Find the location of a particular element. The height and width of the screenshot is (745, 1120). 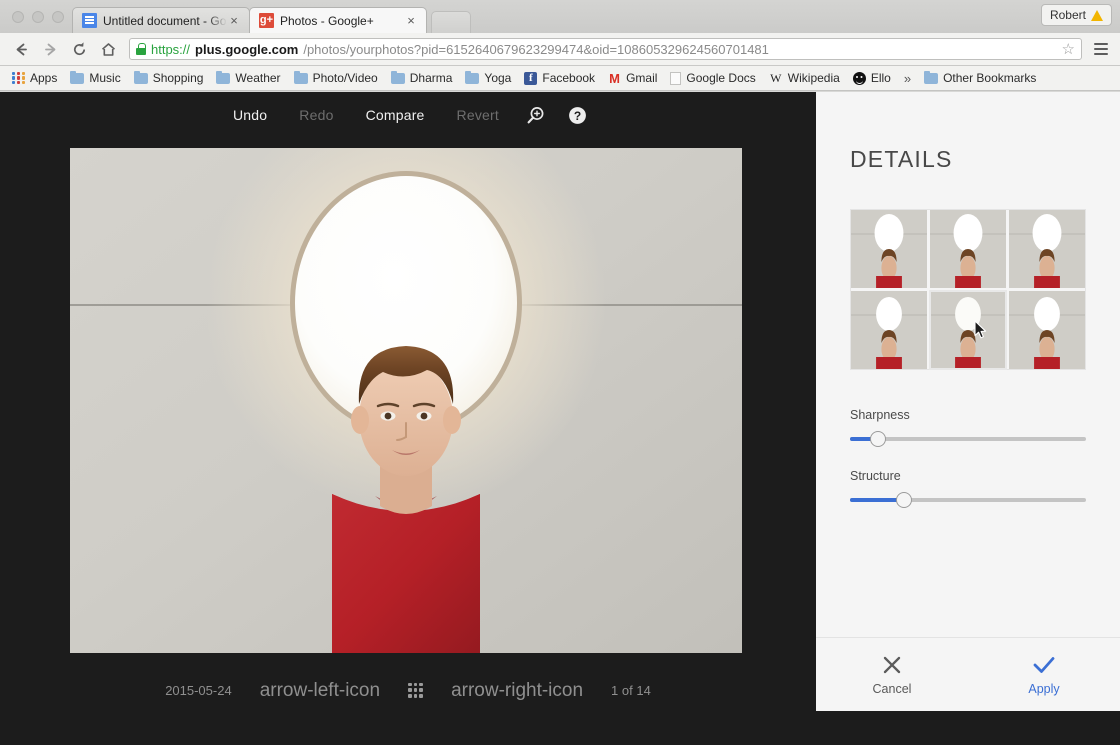

reload-icon is located at coordinates (79, 49).